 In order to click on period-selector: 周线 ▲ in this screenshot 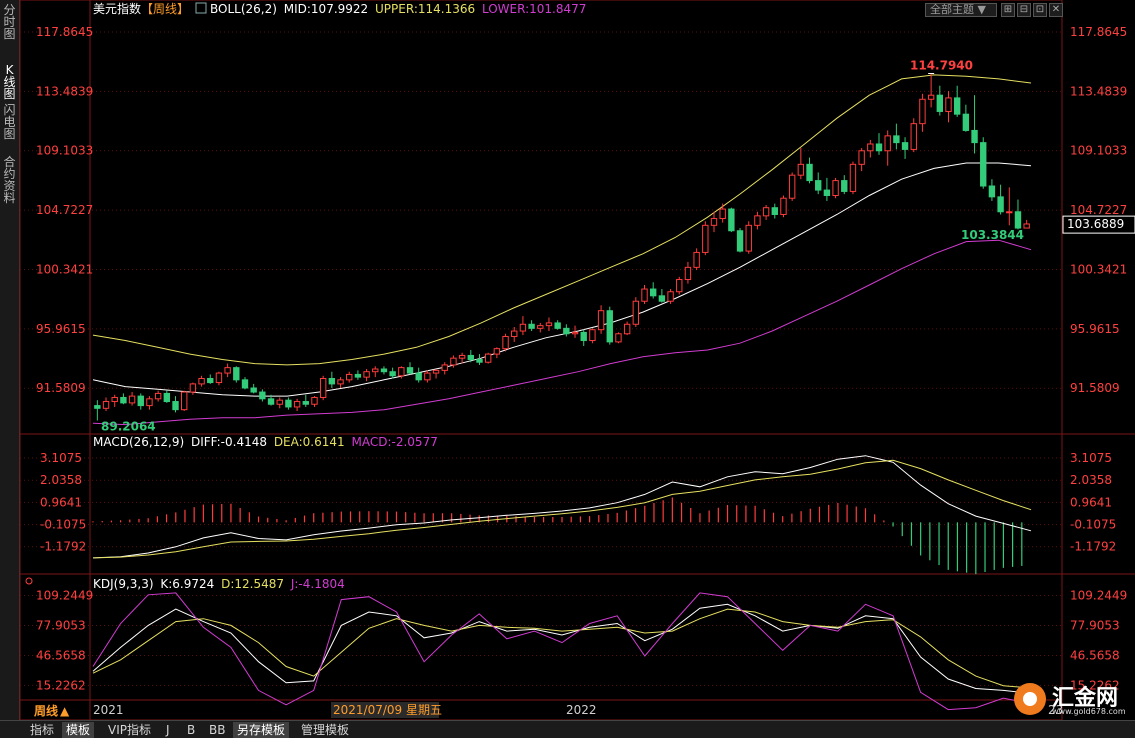, I will do `click(52, 710)`.